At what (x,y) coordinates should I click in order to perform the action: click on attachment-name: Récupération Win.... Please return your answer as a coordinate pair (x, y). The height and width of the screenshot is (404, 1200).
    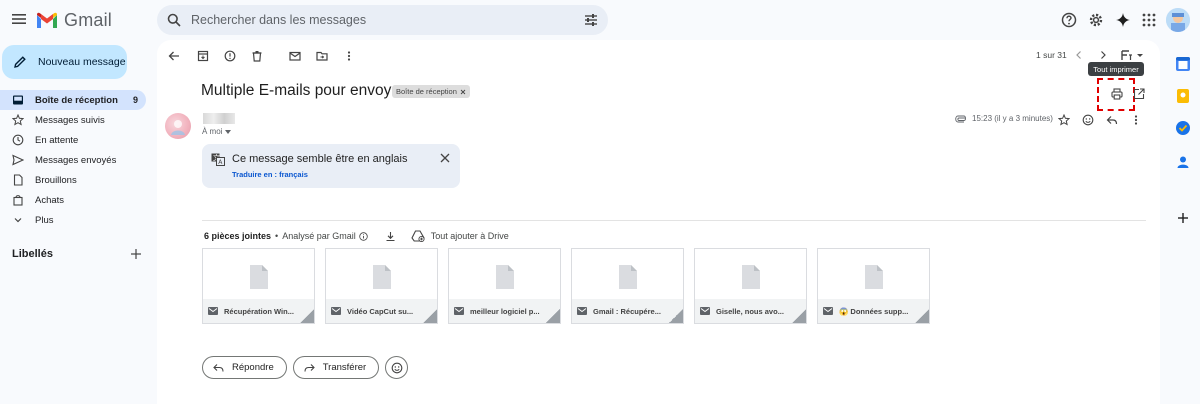
    Looking at the image, I should click on (259, 311).